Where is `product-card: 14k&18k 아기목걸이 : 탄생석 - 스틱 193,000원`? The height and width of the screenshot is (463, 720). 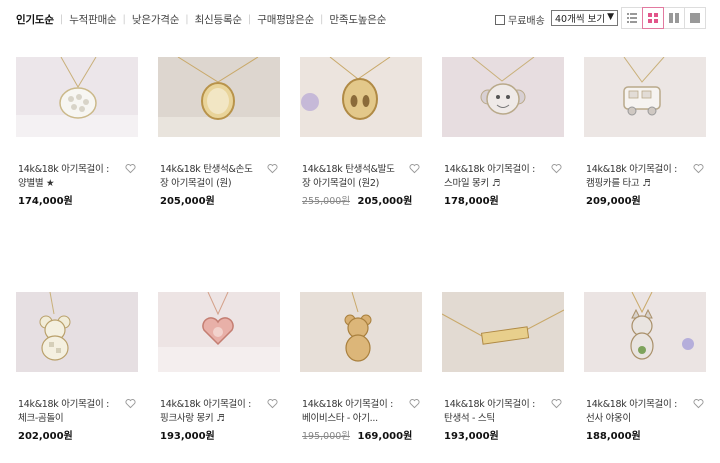 product-card: 14k&18k 아기목걸이 : 탄생석 - 스틱 193,000원 is located at coordinates (503, 367).